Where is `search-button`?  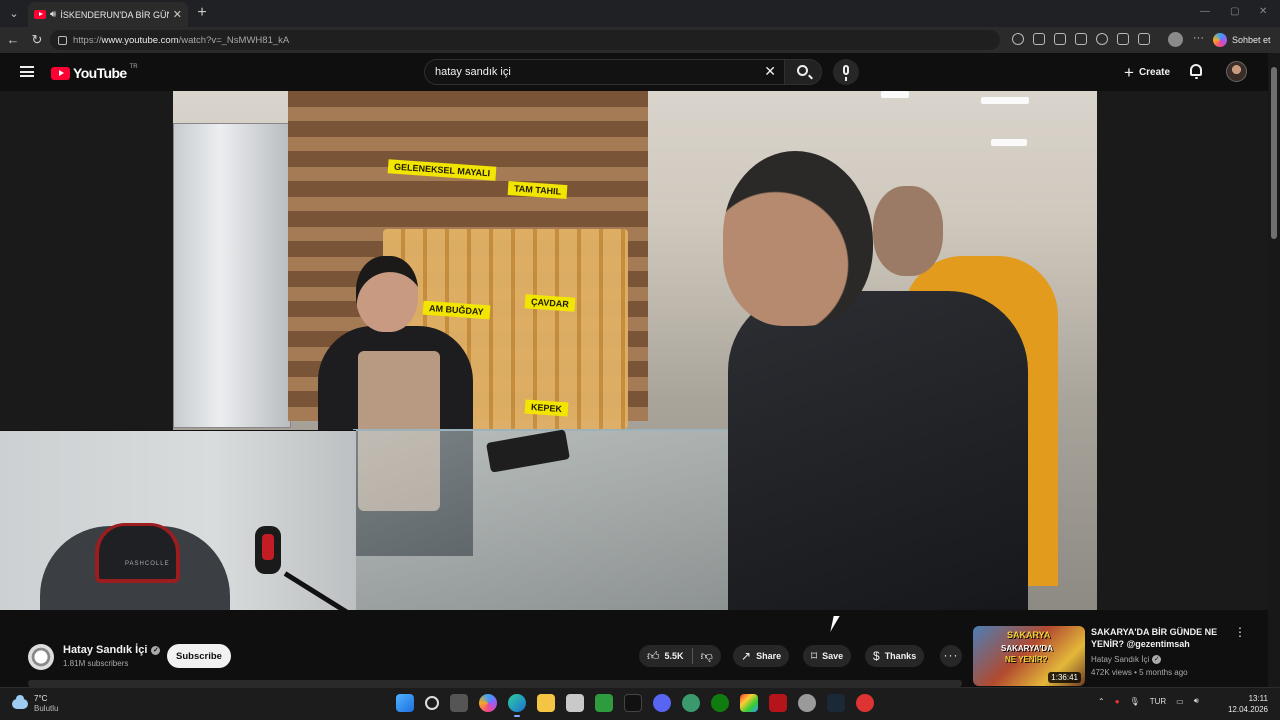
search-button is located at coordinates (803, 72).